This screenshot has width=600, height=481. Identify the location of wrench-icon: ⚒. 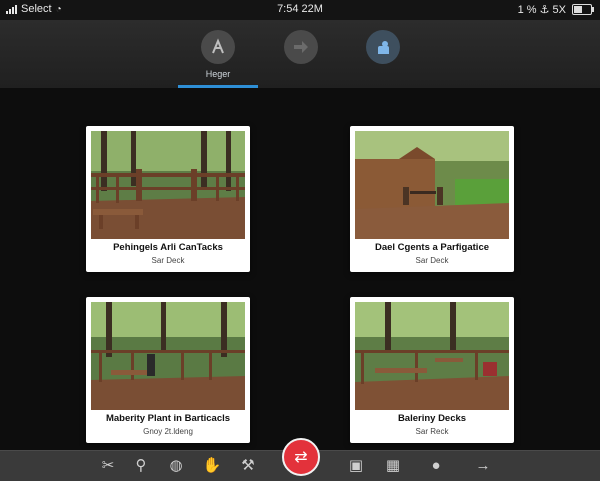
(248, 466).